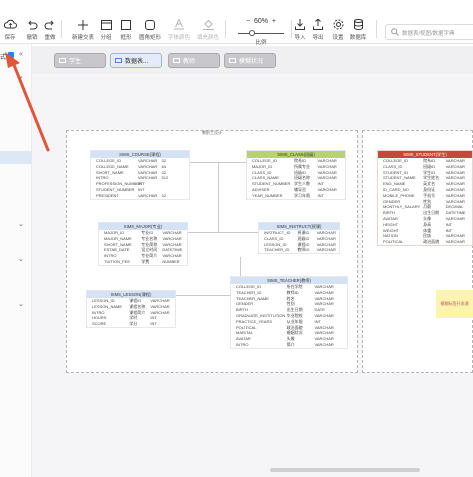 This screenshot has height=477, width=473. What do you see at coordinates (143, 226) in the screenshot?
I see `entity-title: SIMS_MAJOR(专业)` at bounding box center [143, 226].